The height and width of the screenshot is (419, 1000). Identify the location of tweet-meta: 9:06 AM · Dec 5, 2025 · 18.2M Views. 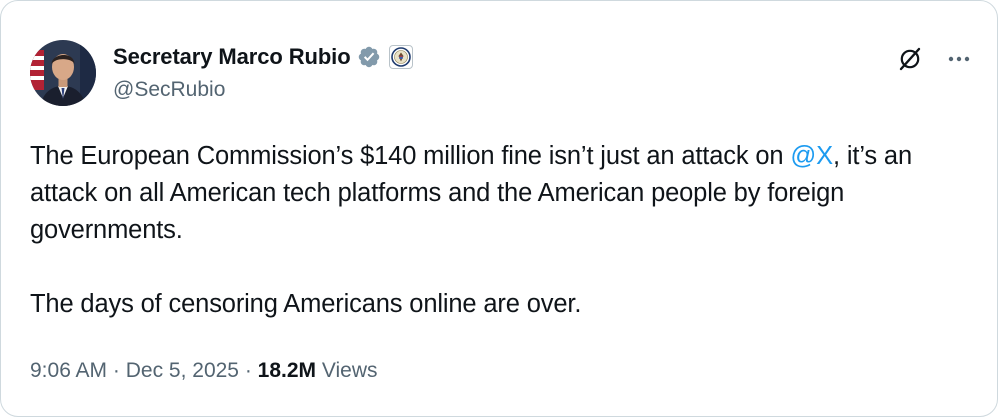
(204, 371).